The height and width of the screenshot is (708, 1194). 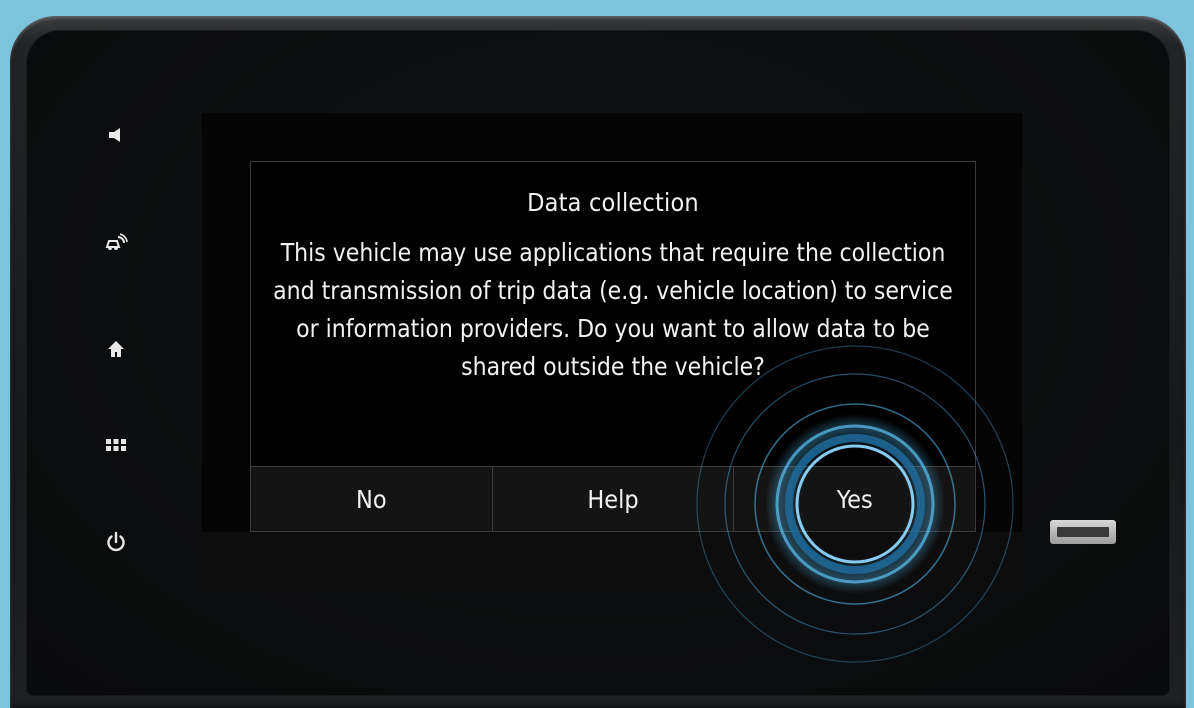 I want to click on no-button: No, so click(x=372, y=499).